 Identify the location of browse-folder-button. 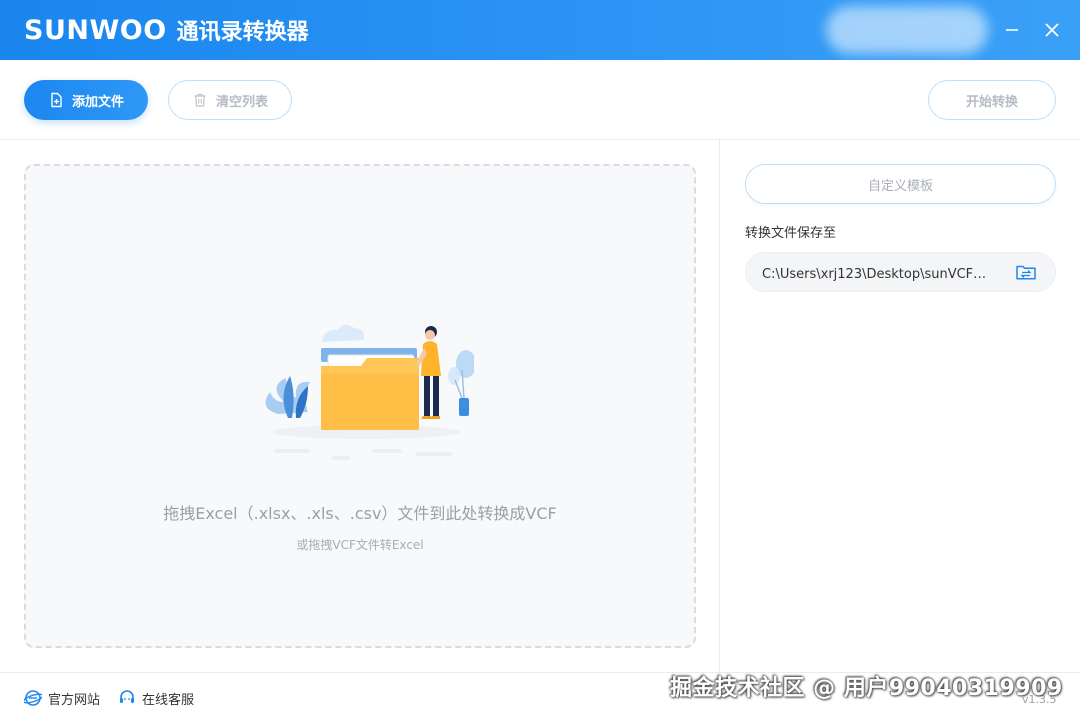
(1026, 272).